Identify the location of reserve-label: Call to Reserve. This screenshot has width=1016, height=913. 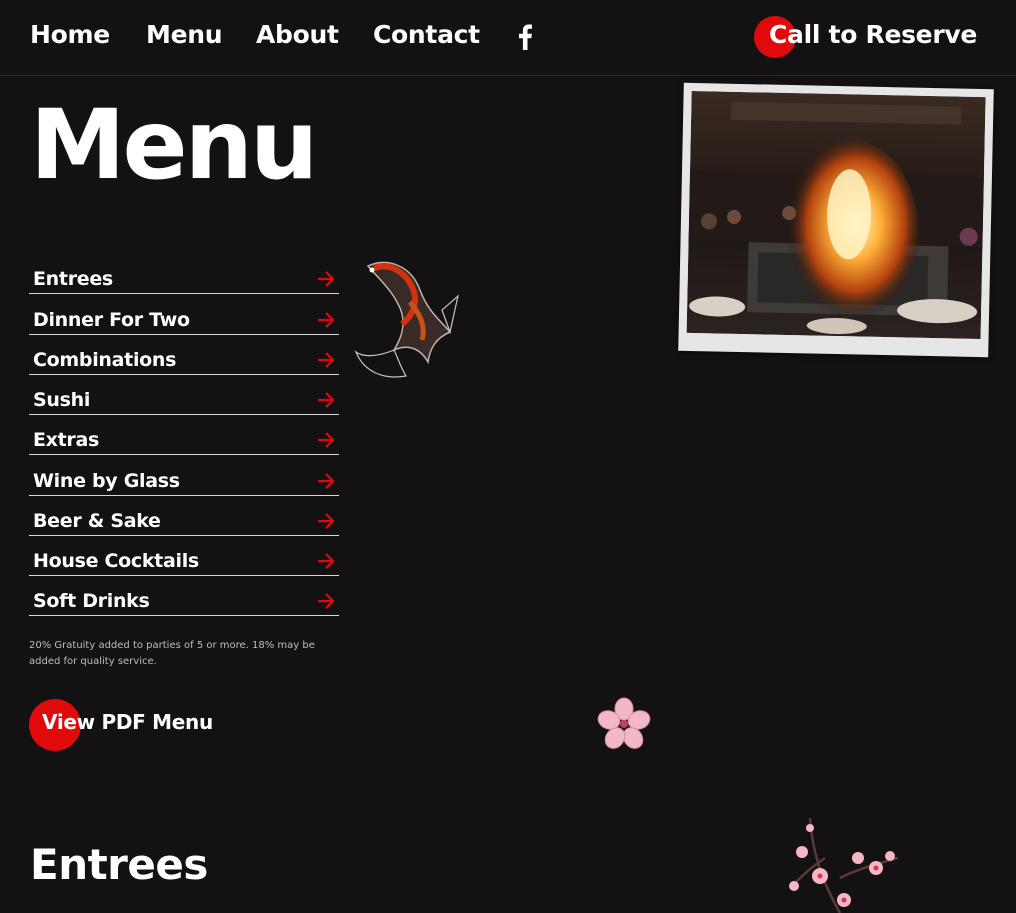
(873, 34).